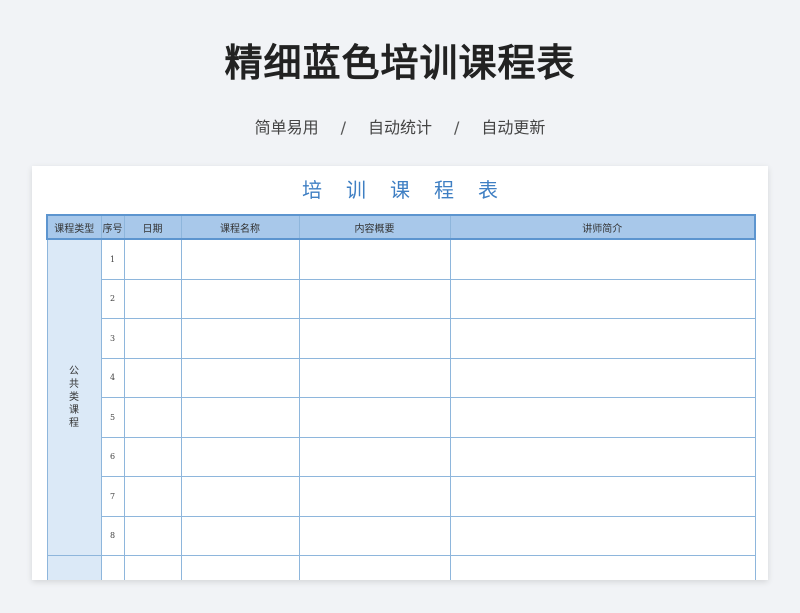 Image resolution: width=800 pixels, height=613 pixels. Describe the element at coordinates (112, 377) in the screenshot. I see `row-number-cell: 4` at that location.